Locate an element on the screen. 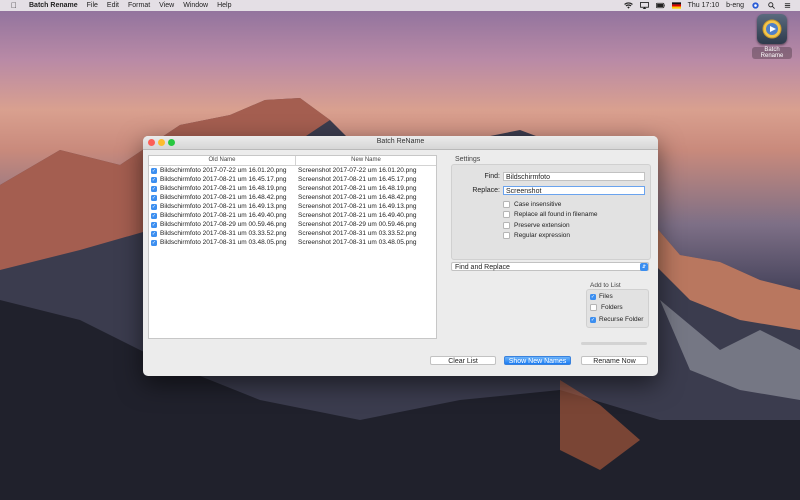  case-insensitive-label: Case insensitive is located at coordinates (538, 204).